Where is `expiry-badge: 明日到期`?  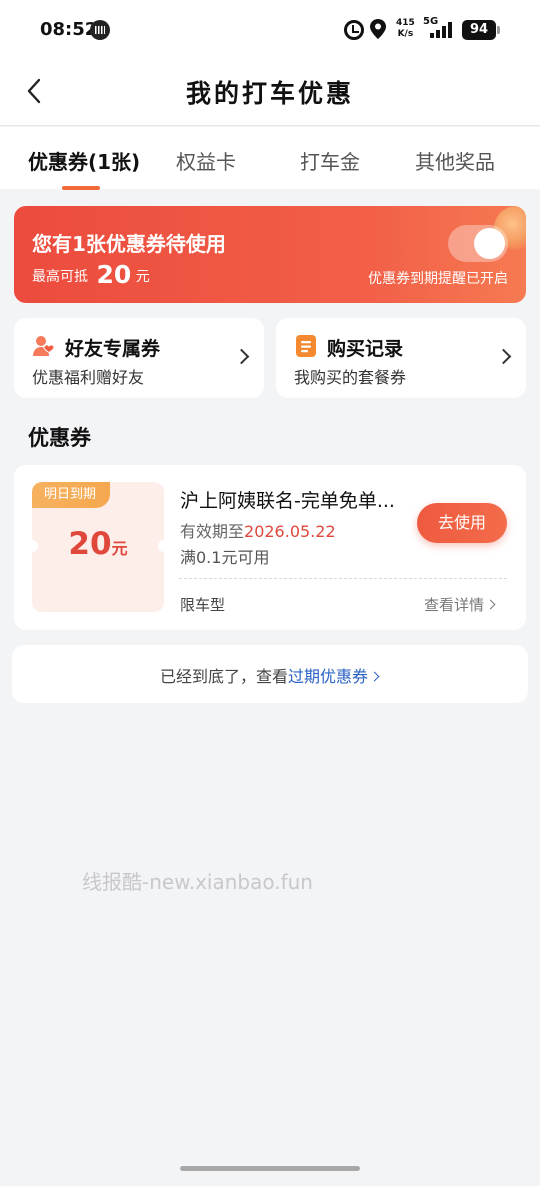 expiry-badge: 明日到期 is located at coordinates (71, 495).